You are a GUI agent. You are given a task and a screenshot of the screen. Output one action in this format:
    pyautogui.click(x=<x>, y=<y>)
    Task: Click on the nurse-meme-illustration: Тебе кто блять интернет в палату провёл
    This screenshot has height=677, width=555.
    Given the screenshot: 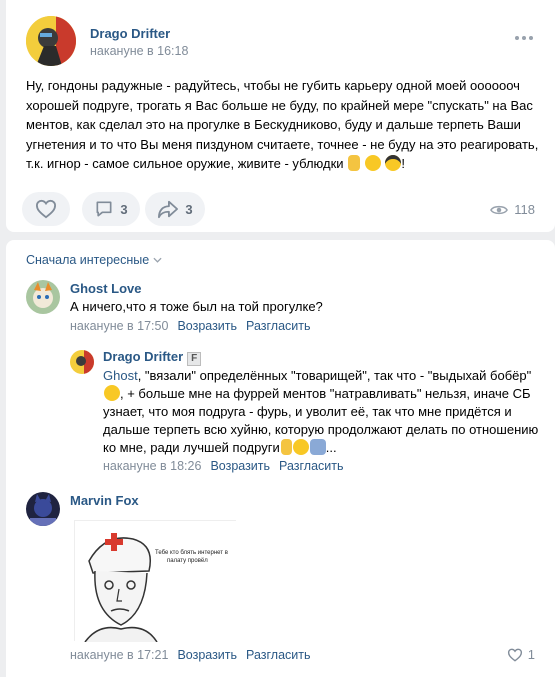 What is the action you would take?
    pyautogui.click(x=156, y=582)
    